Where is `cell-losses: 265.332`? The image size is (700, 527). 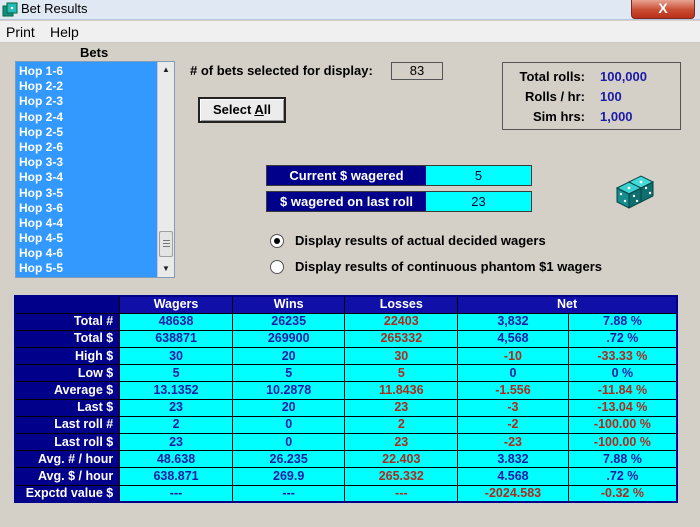
cell-losses: 265.332 is located at coordinates (401, 476).